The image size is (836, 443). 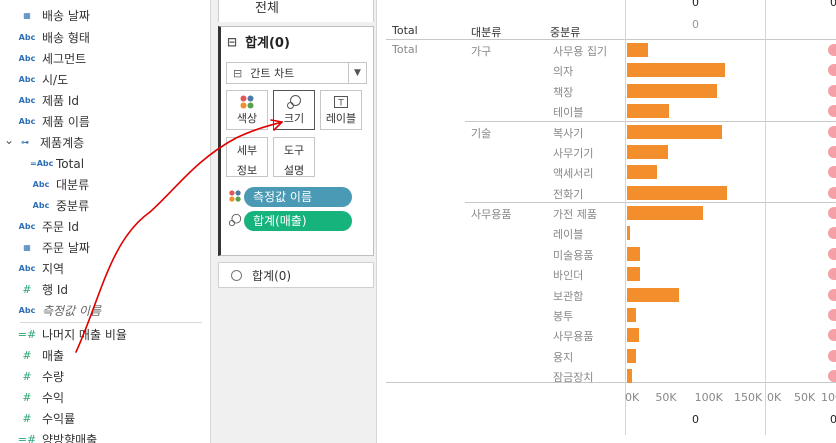 I want to click on data-field: Abc 지역, so click(x=105, y=268).